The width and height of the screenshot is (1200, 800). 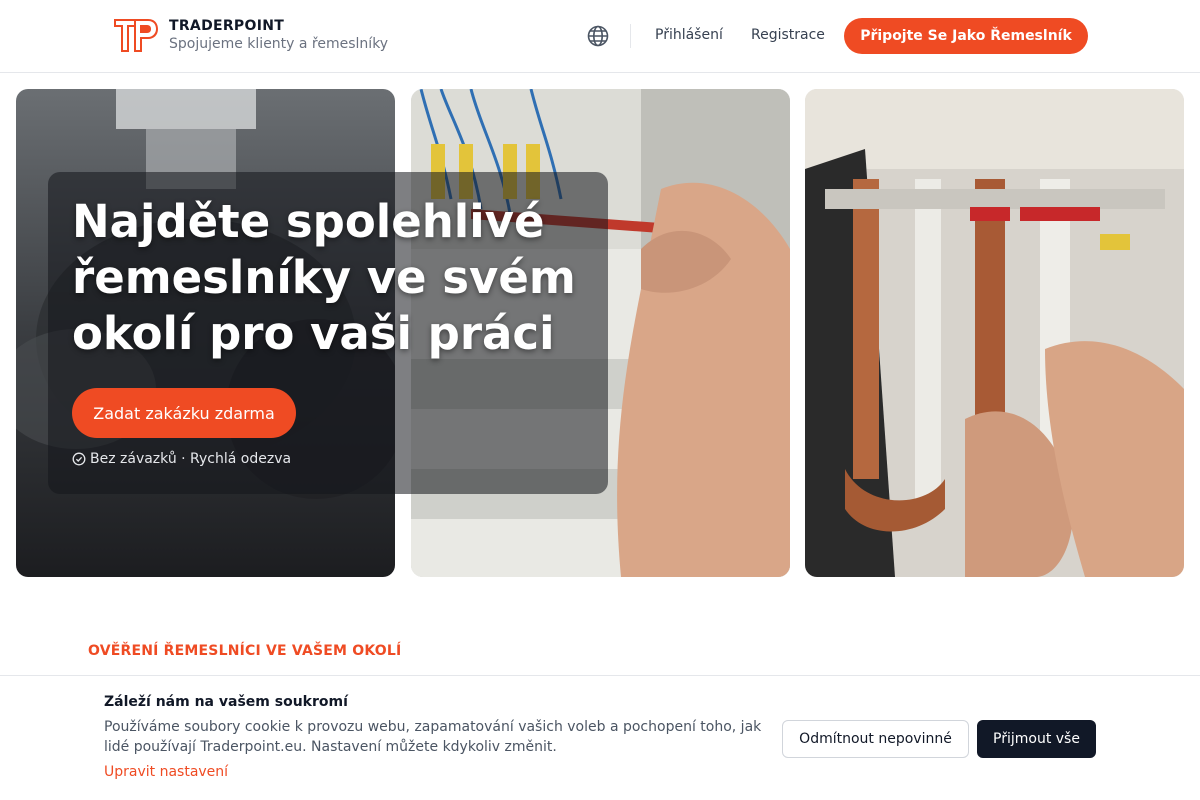 What do you see at coordinates (136, 36) in the screenshot?
I see `traderpoint-logo` at bounding box center [136, 36].